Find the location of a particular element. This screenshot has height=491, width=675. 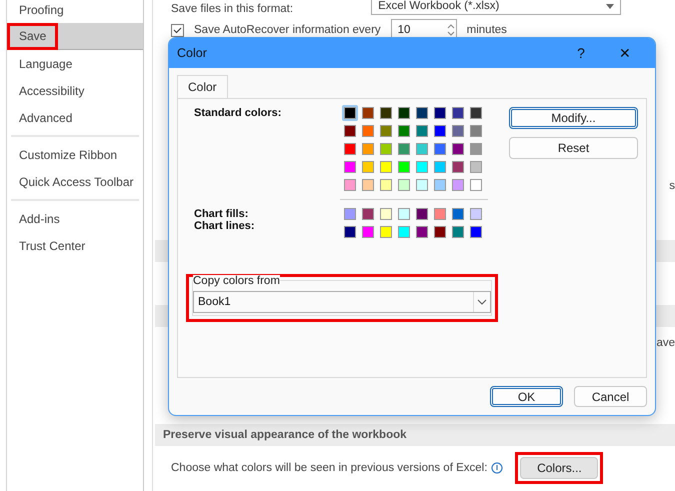

item-label: Quick Access Toolbar is located at coordinates (76, 182).